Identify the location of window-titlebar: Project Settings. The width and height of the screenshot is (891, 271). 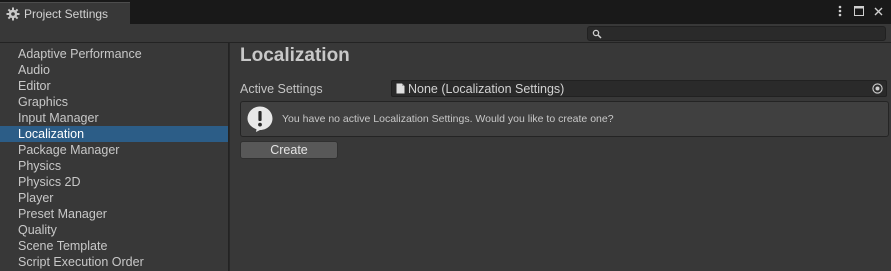
(445, 12).